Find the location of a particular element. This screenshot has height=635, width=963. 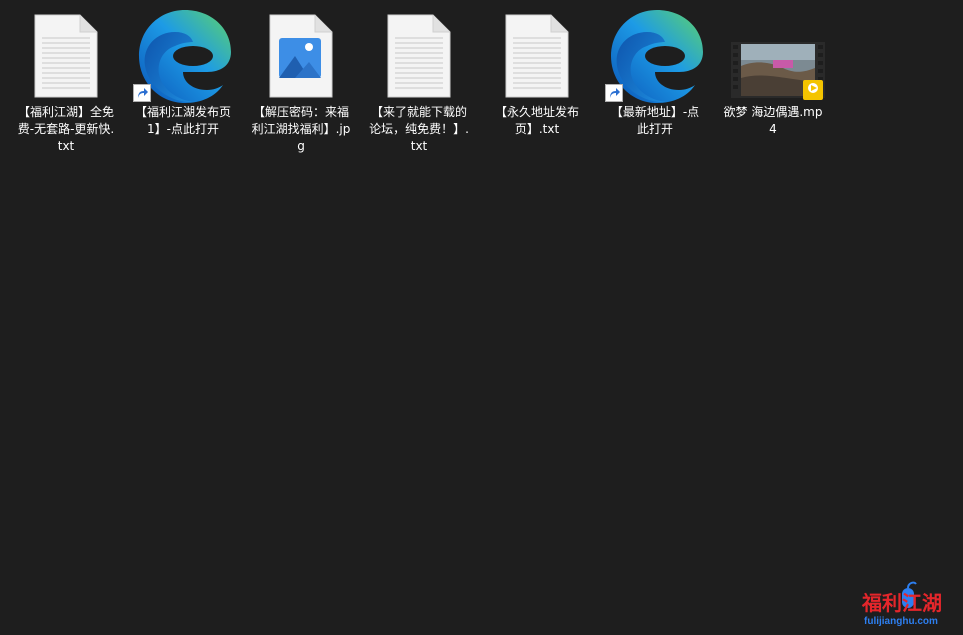

file-label: 【解压密码：来福利江湖找福利】.jpg is located at coordinates (301, 129).